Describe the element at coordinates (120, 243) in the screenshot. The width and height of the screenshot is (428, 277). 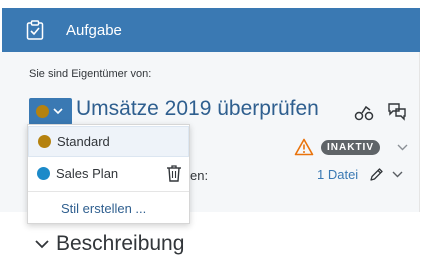
I see `section-title: Beschreibung` at that location.